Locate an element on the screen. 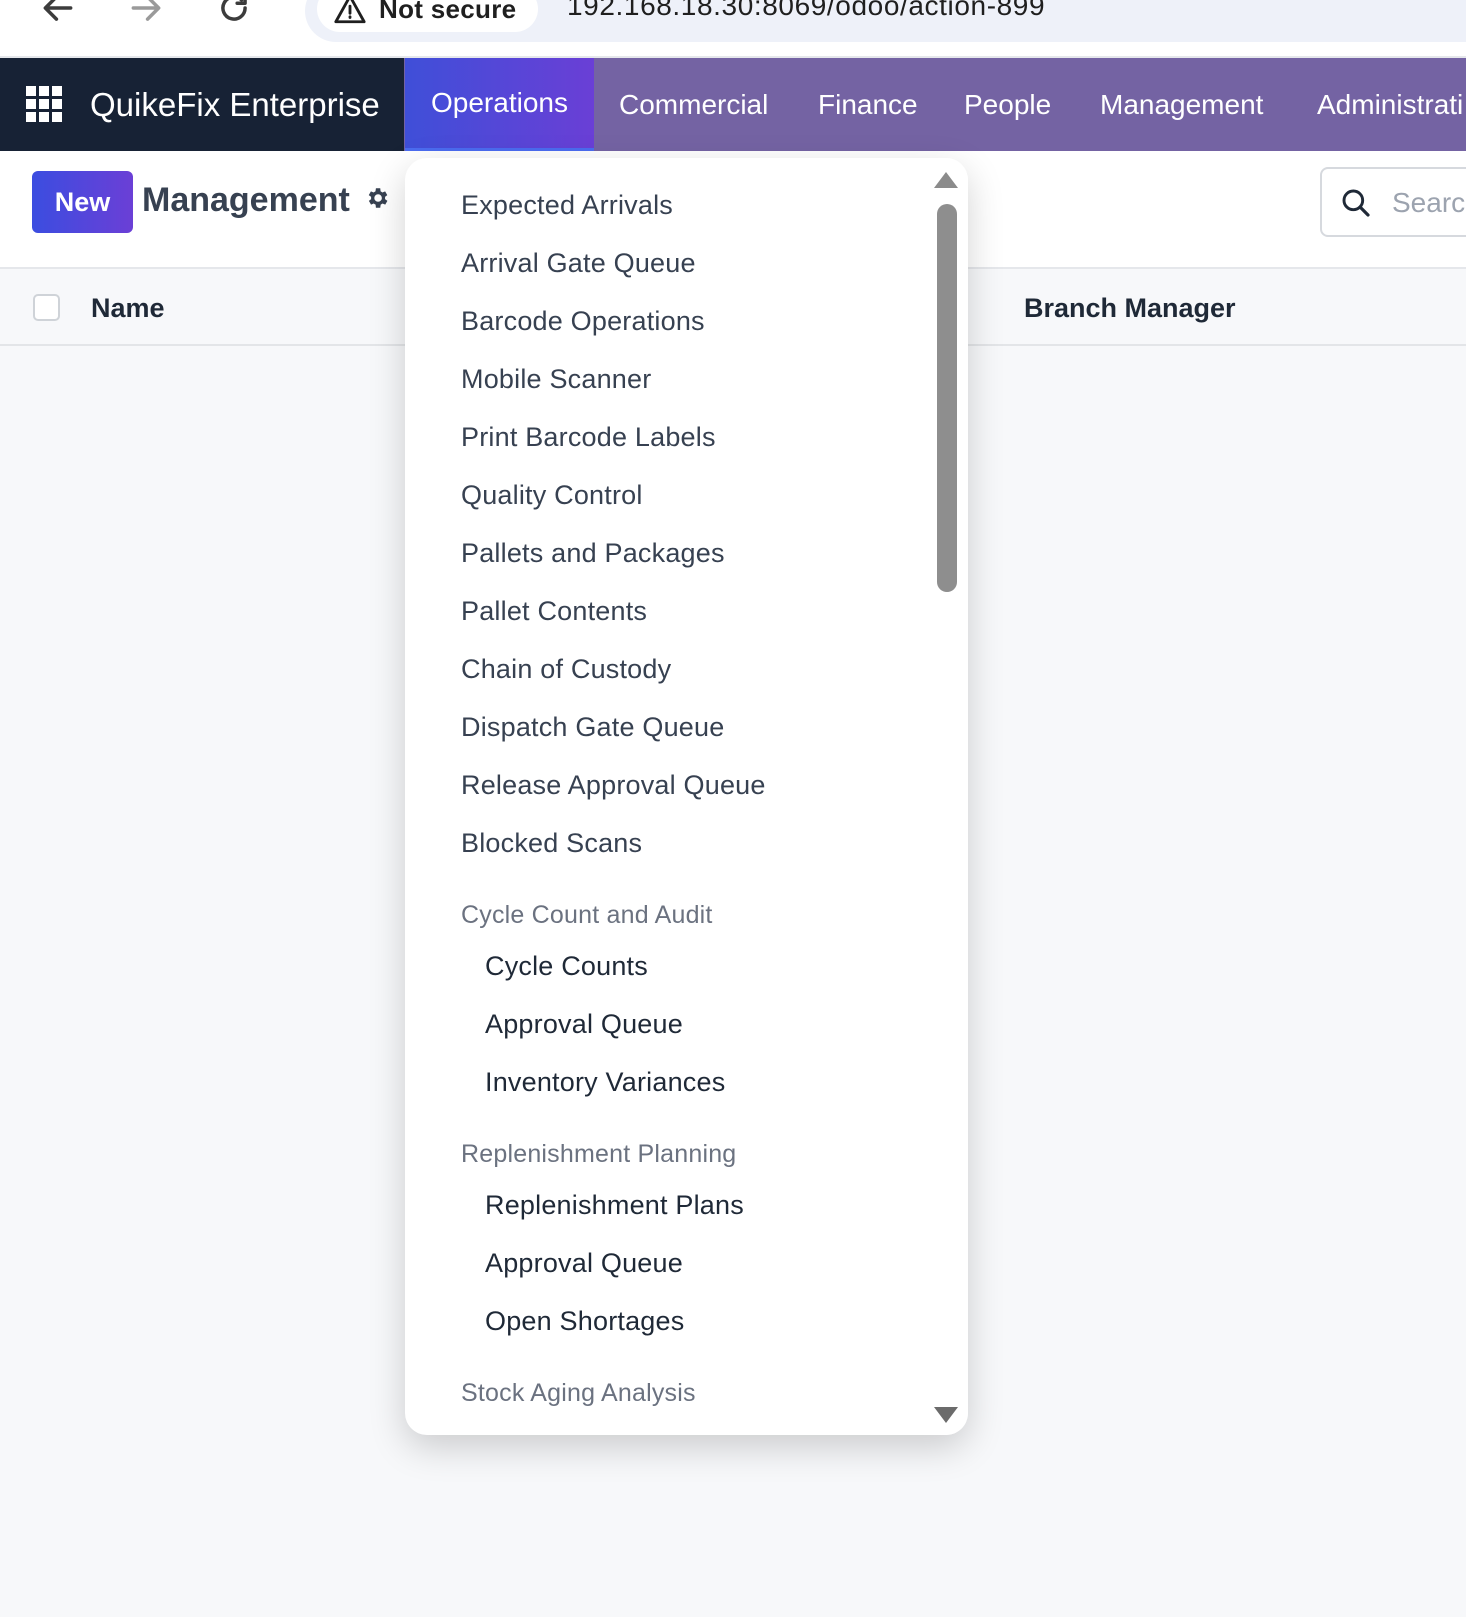  reload-icon is located at coordinates (234, 10).